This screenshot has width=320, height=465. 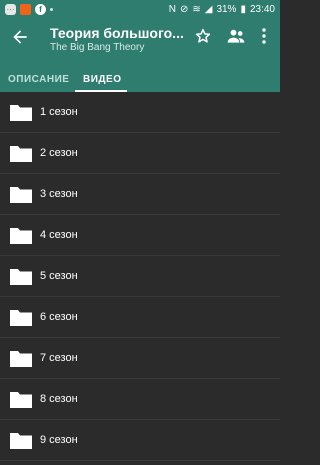 I want to click on more-notifications-icon, so click(x=51, y=9).